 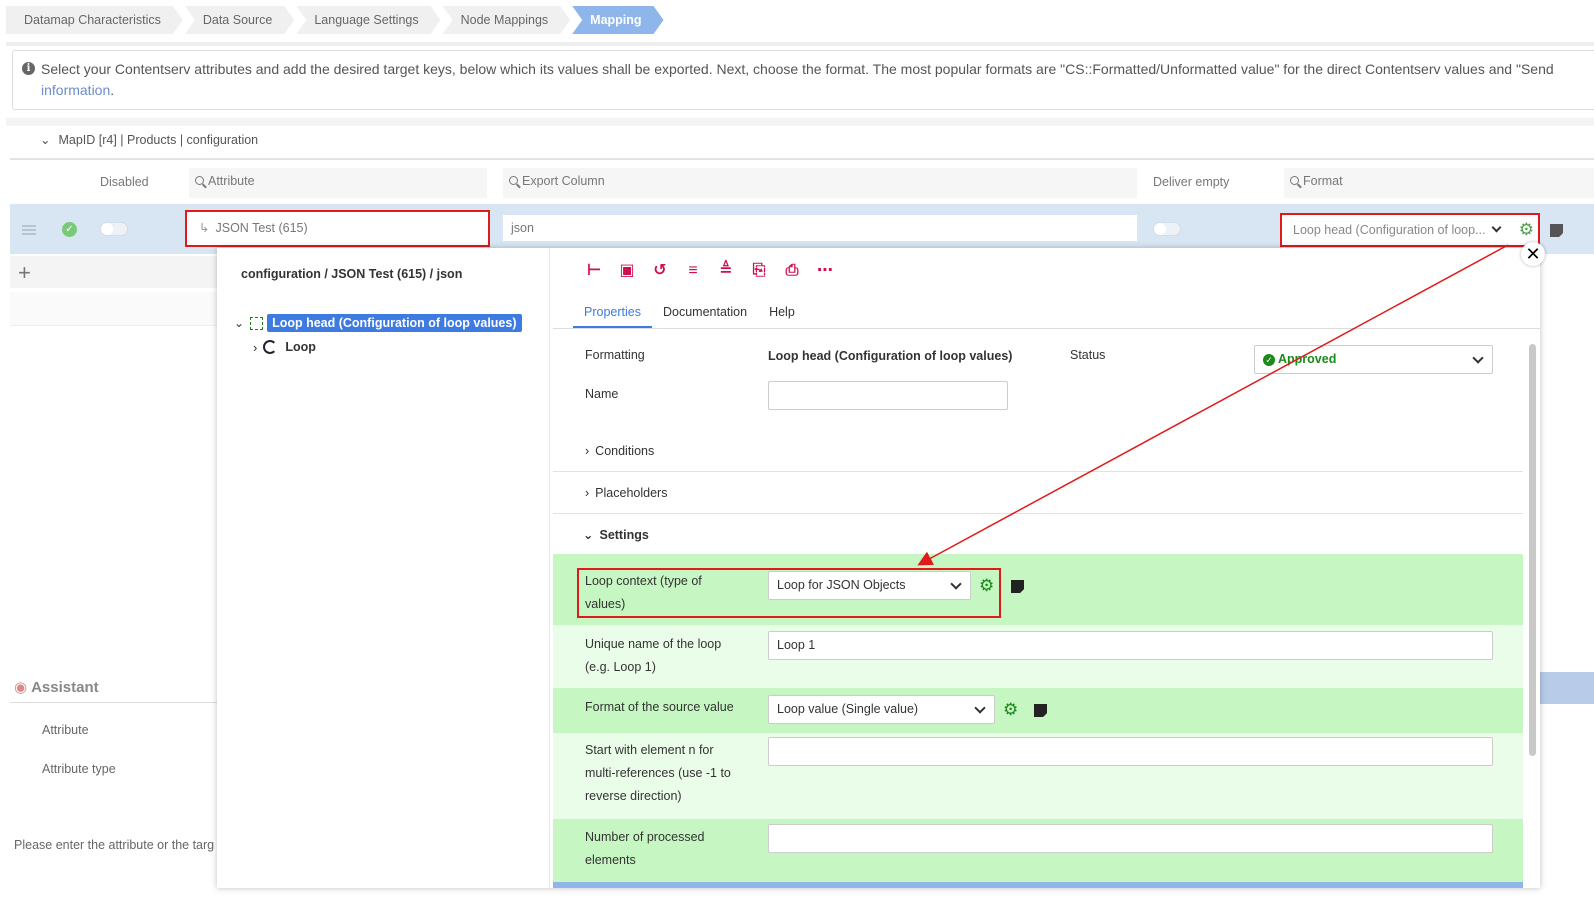 What do you see at coordinates (1307, 359) in the screenshot?
I see `status-value: Approved` at bounding box center [1307, 359].